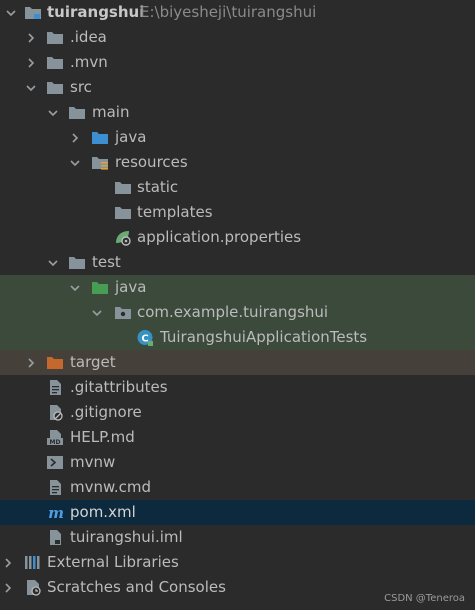  I want to click on tree-item-gitattributes: .gitattributes, so click(237, 387).